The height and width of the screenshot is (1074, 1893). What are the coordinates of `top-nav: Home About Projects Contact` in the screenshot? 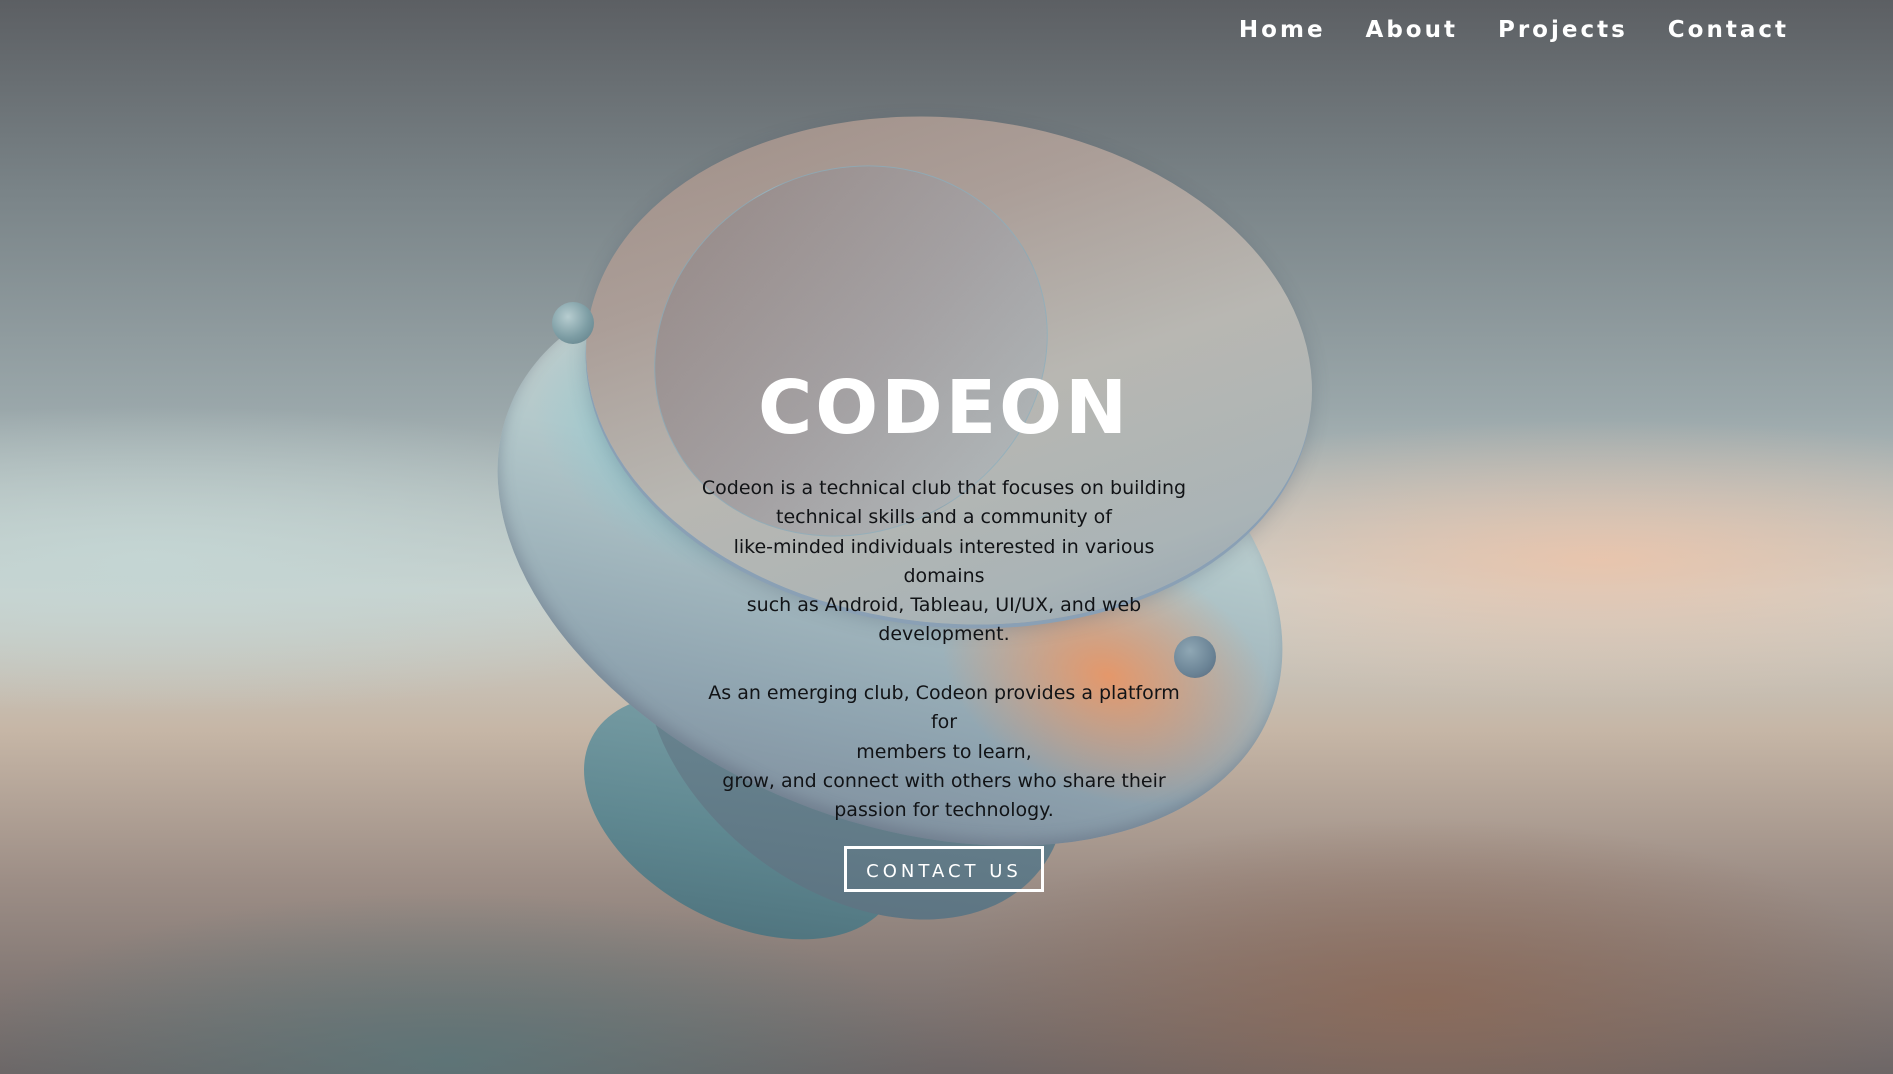 It's located at (1514, 30).